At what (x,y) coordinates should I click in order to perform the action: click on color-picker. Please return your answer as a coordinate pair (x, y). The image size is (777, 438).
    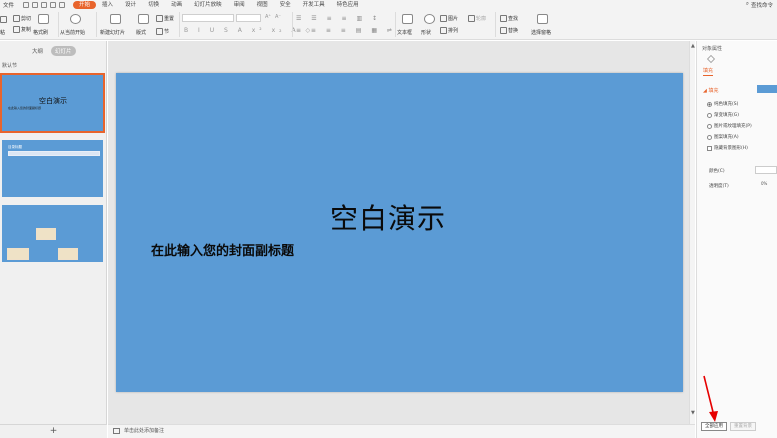
    Looking at the image, I should click on (766, 170).